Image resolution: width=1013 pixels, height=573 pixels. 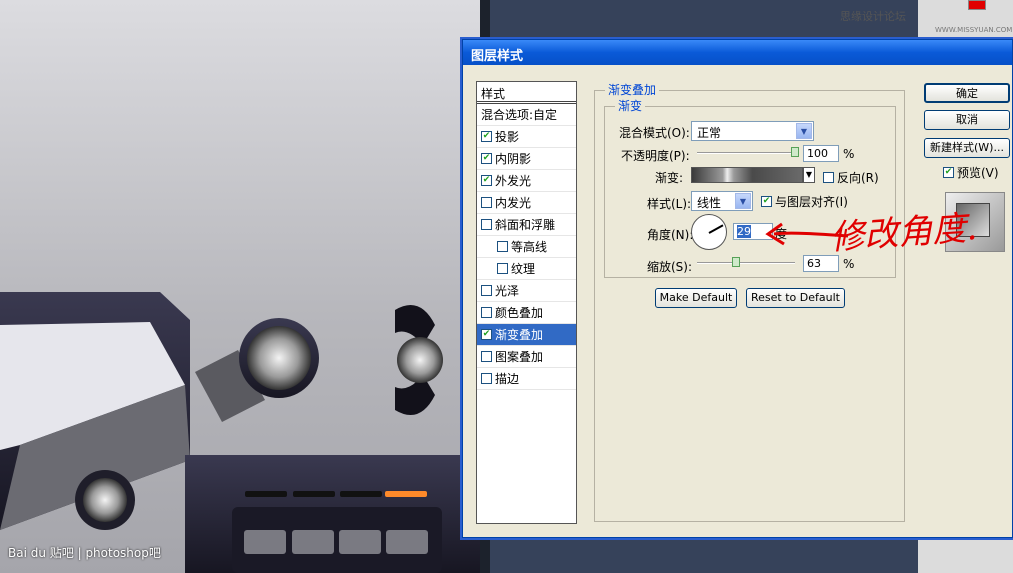 I want to click on style-item: 内发光, so click(x=526, y=203).